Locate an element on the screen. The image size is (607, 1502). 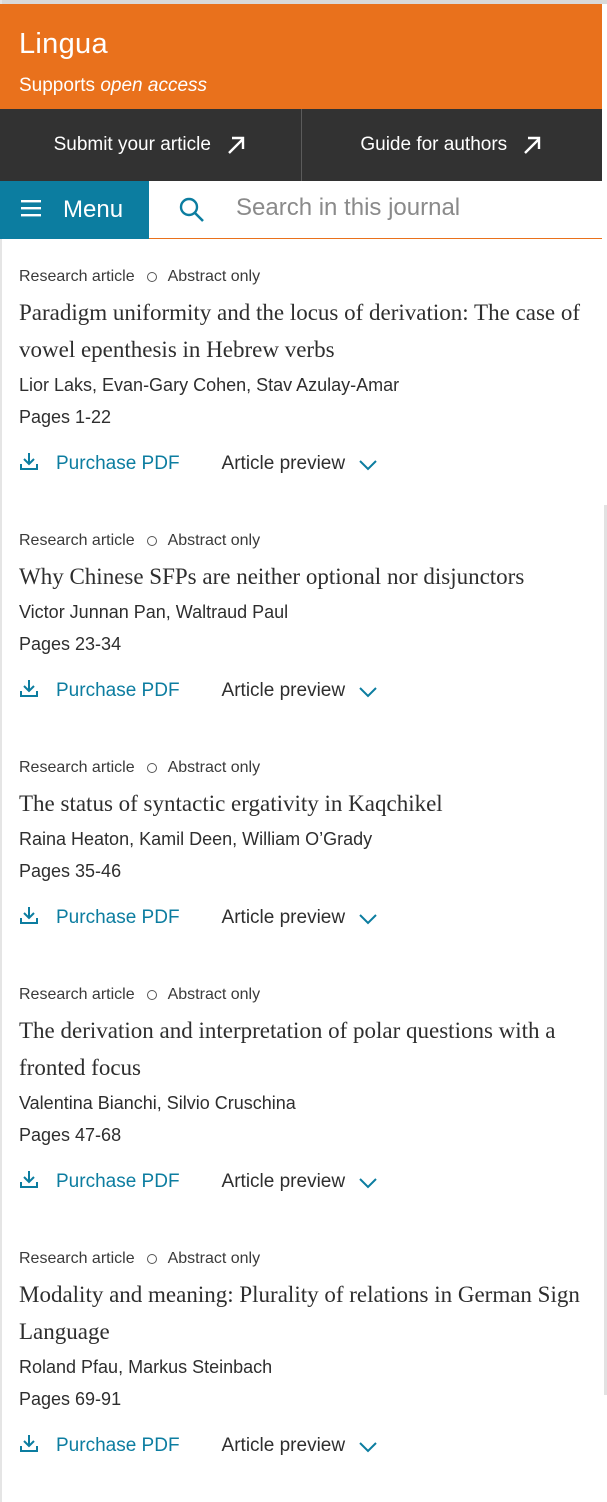
article-authors: Victor Junnan Pan, Waltraud Paul is located at coordinates (154, 612).